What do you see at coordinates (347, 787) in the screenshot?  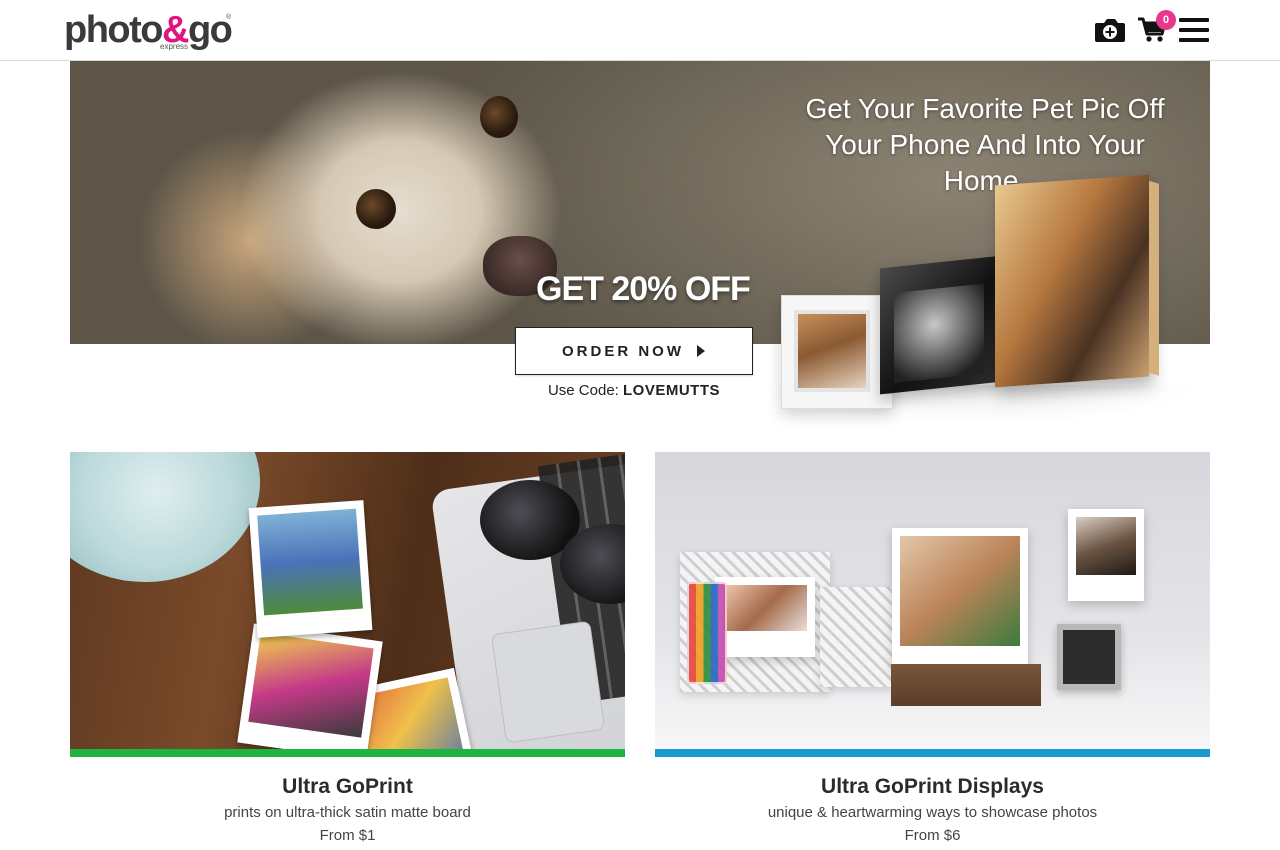 I see `card-title: Ultra GoPrint` at bounding box center [347, 787].